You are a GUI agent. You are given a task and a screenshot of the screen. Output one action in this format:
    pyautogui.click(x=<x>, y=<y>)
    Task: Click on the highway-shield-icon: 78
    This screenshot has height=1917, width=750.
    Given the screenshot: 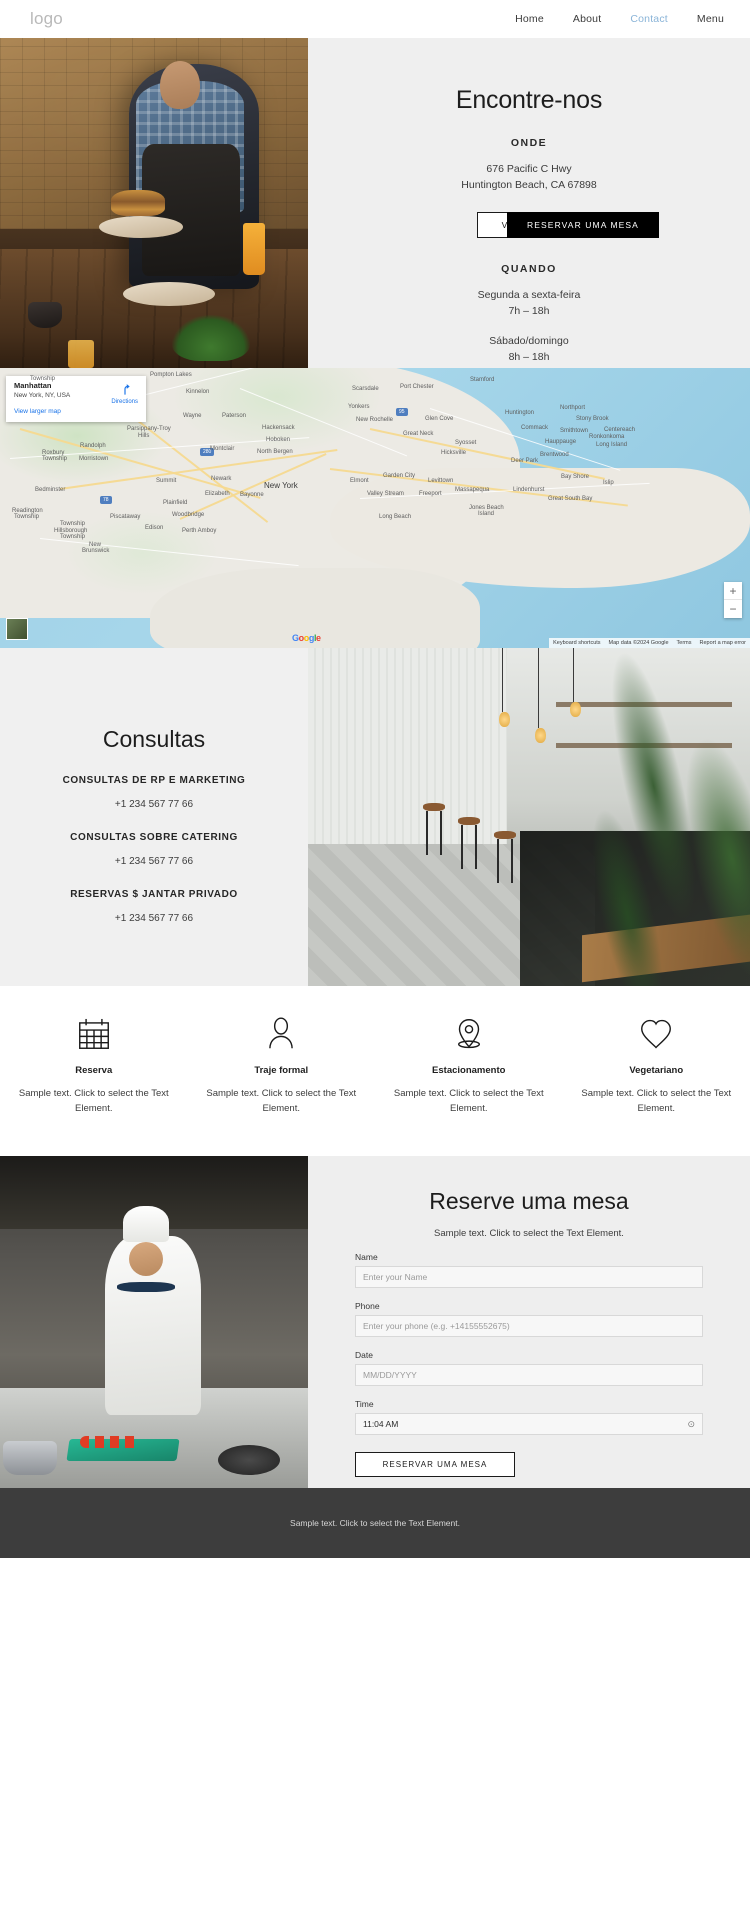 What is the action you would take?
    pyautogui.click(x=106, y=500)
    